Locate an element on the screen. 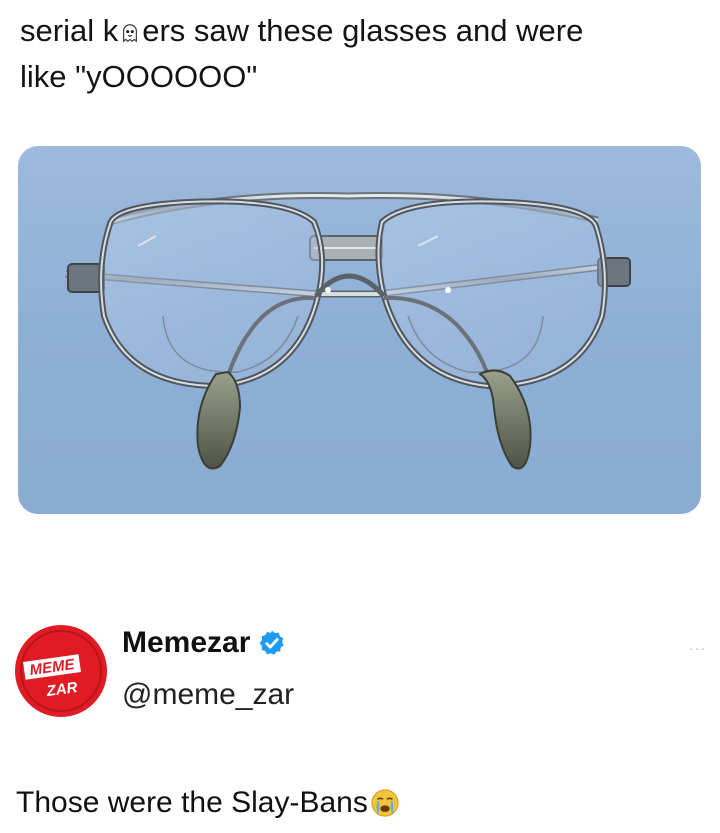 The width and height of the screenshot is (720, 833). tweet-text: Those were the Slay-Bans is located at coordinates (208, 803).